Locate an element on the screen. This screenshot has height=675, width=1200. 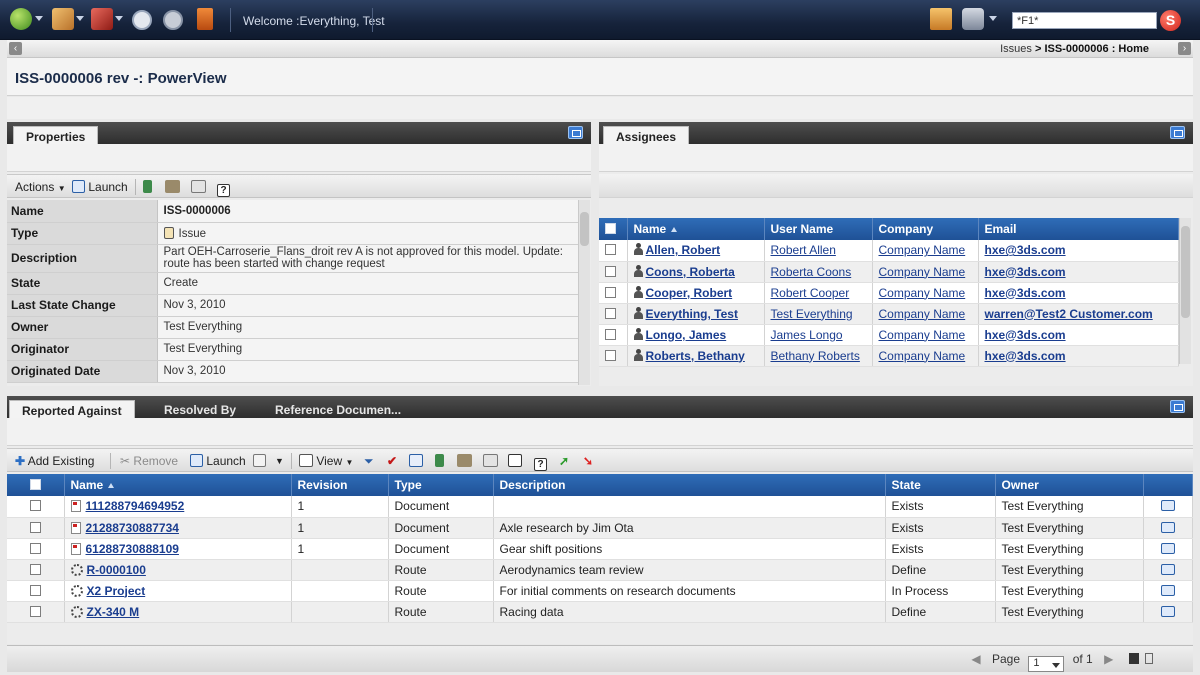
demote-icon: ➘ is located at coordinates (588, 461).